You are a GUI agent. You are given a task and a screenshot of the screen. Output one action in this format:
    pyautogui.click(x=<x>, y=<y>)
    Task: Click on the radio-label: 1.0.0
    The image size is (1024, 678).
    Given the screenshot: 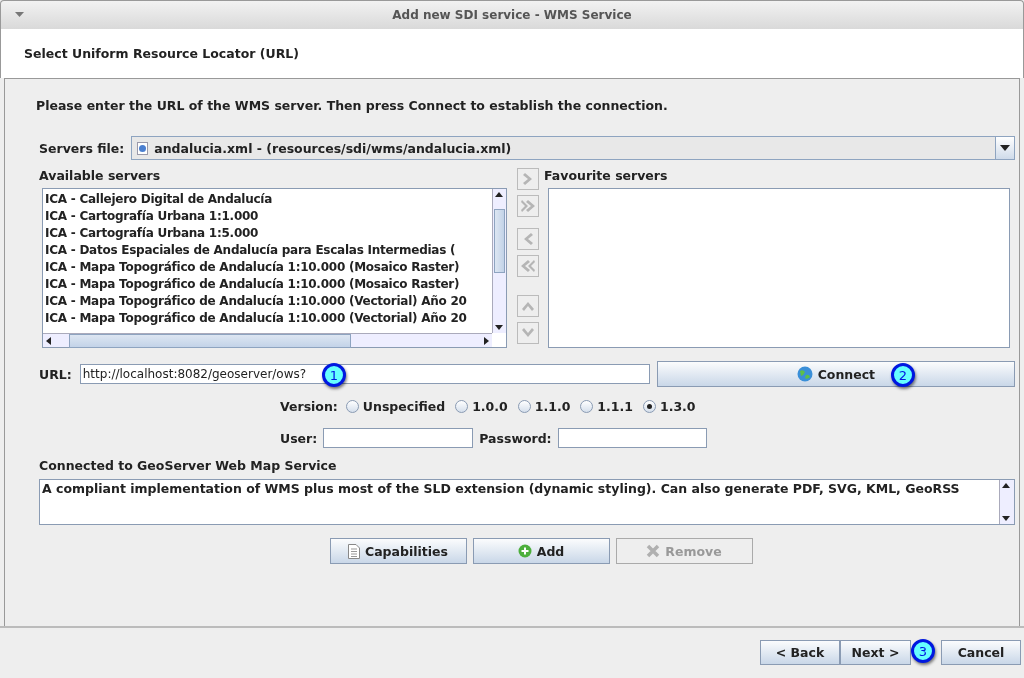 What is the action you would take?
    pyautogui.click(x=490, y=406)
    